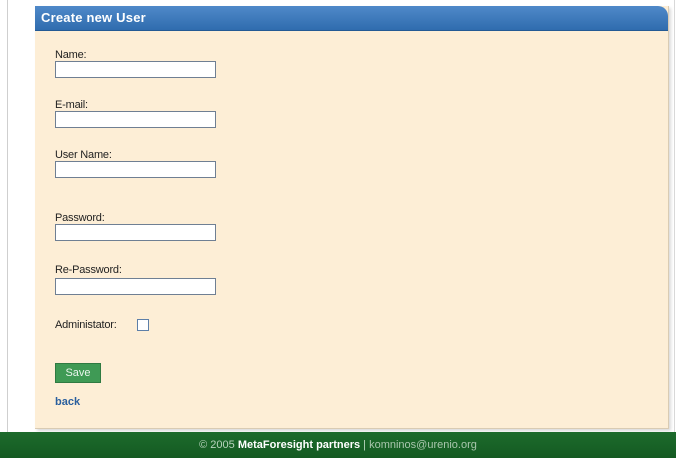 This screenshot has width=676, height=458. I want to click on footer-org-name: MetaForesight partners, so click(299, 445).